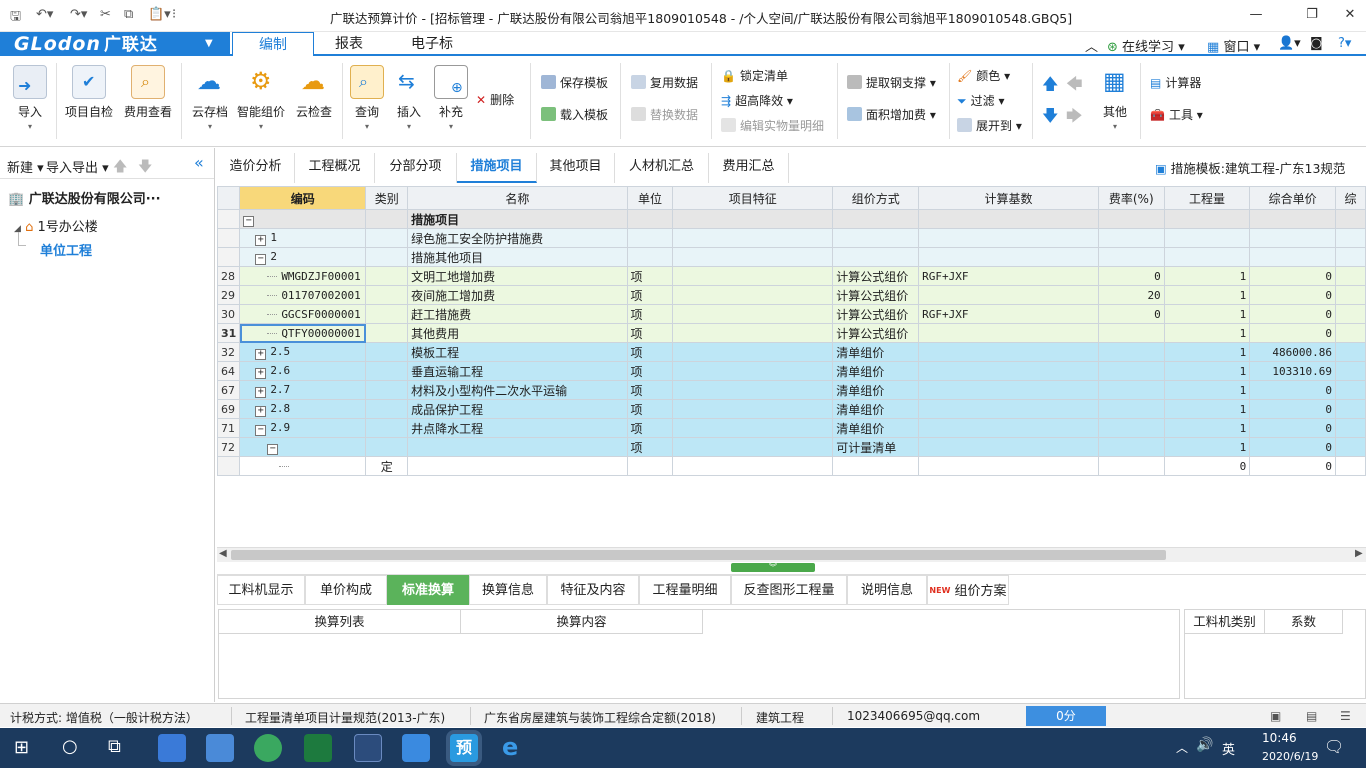 This screenshot has width=1366, height=768. I want to click on restore-button: ❐, so click(1312, 15).